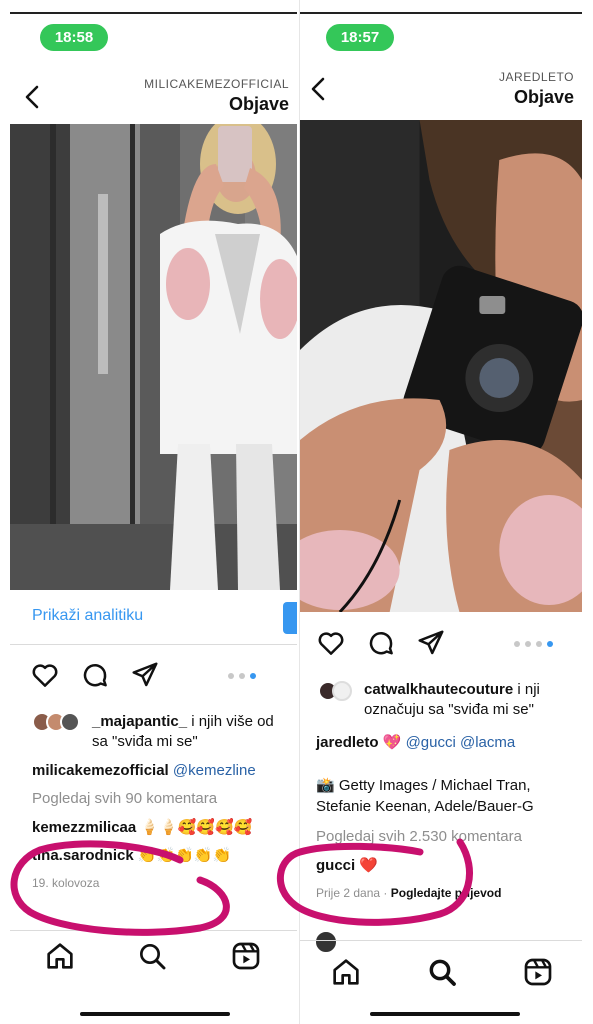 The height and width of the screenshot is (1024, 593). I want to click on header-username: JAREDLETO, so click(536, 77).